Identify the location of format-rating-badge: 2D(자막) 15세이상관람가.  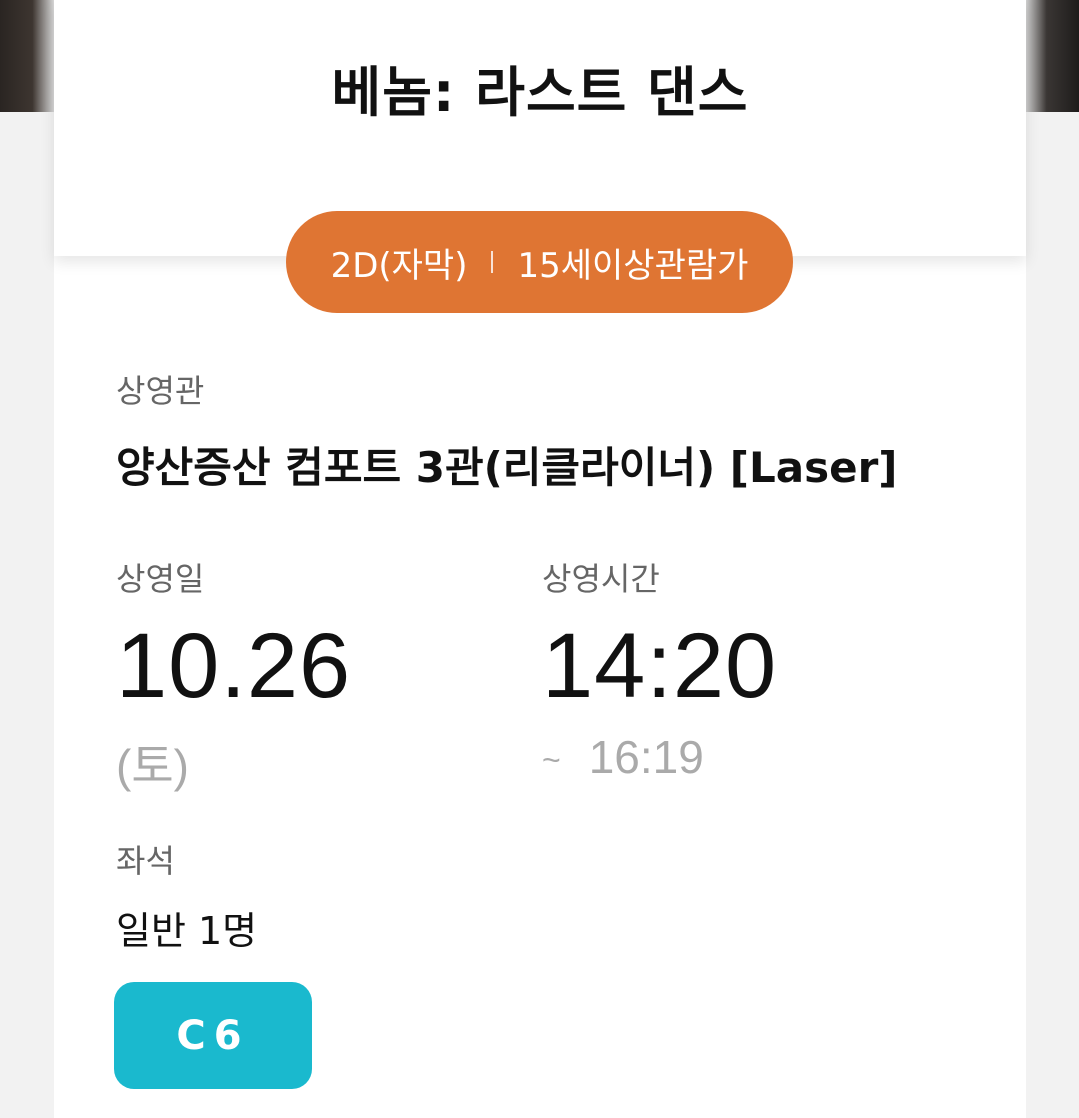
(539, 262).